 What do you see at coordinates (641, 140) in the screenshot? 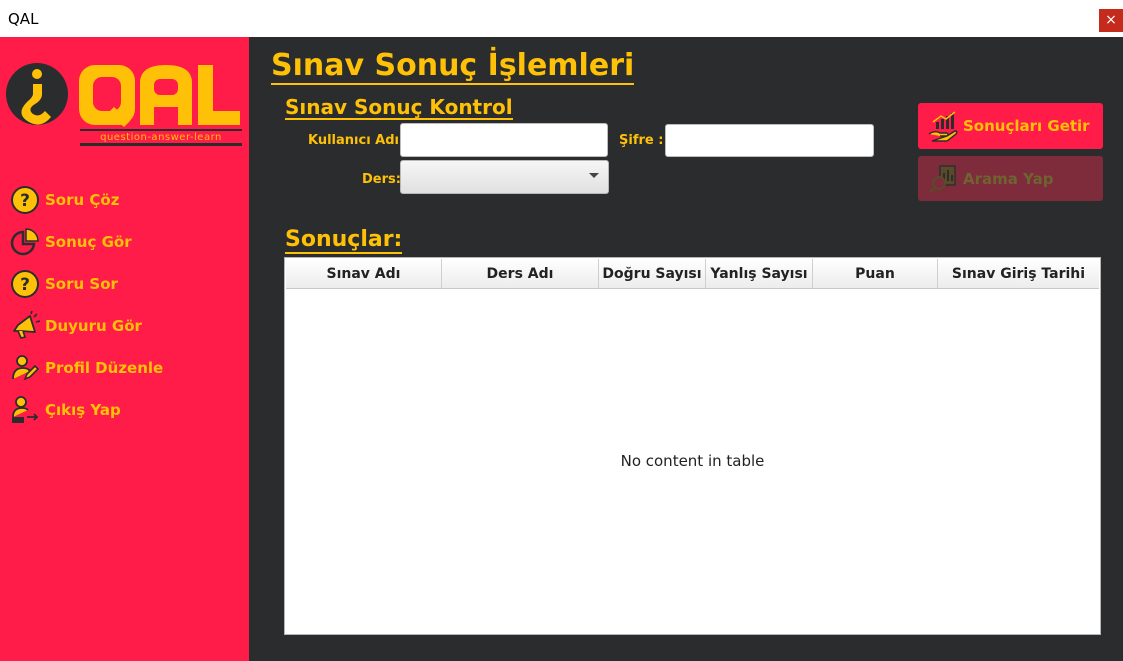
I see `password-label: Şifre :` at bounding box center [641, 140].